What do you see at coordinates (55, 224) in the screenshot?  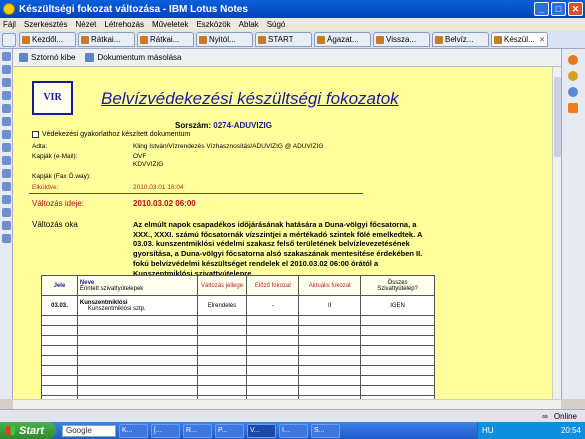 I see `reason-label: Változás oka` at bounding box center [55, 224].